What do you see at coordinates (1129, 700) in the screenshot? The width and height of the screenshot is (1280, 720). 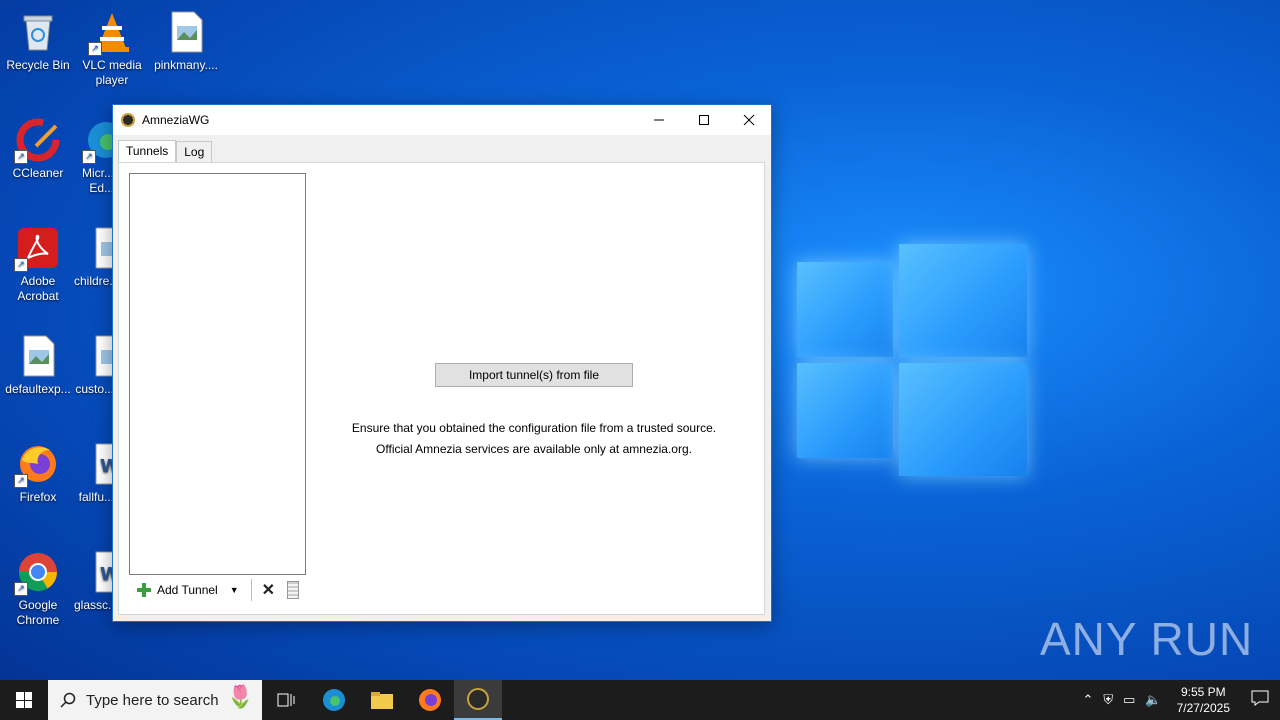 I see `network-icon: ▭` at bounding box center [1129, 700].